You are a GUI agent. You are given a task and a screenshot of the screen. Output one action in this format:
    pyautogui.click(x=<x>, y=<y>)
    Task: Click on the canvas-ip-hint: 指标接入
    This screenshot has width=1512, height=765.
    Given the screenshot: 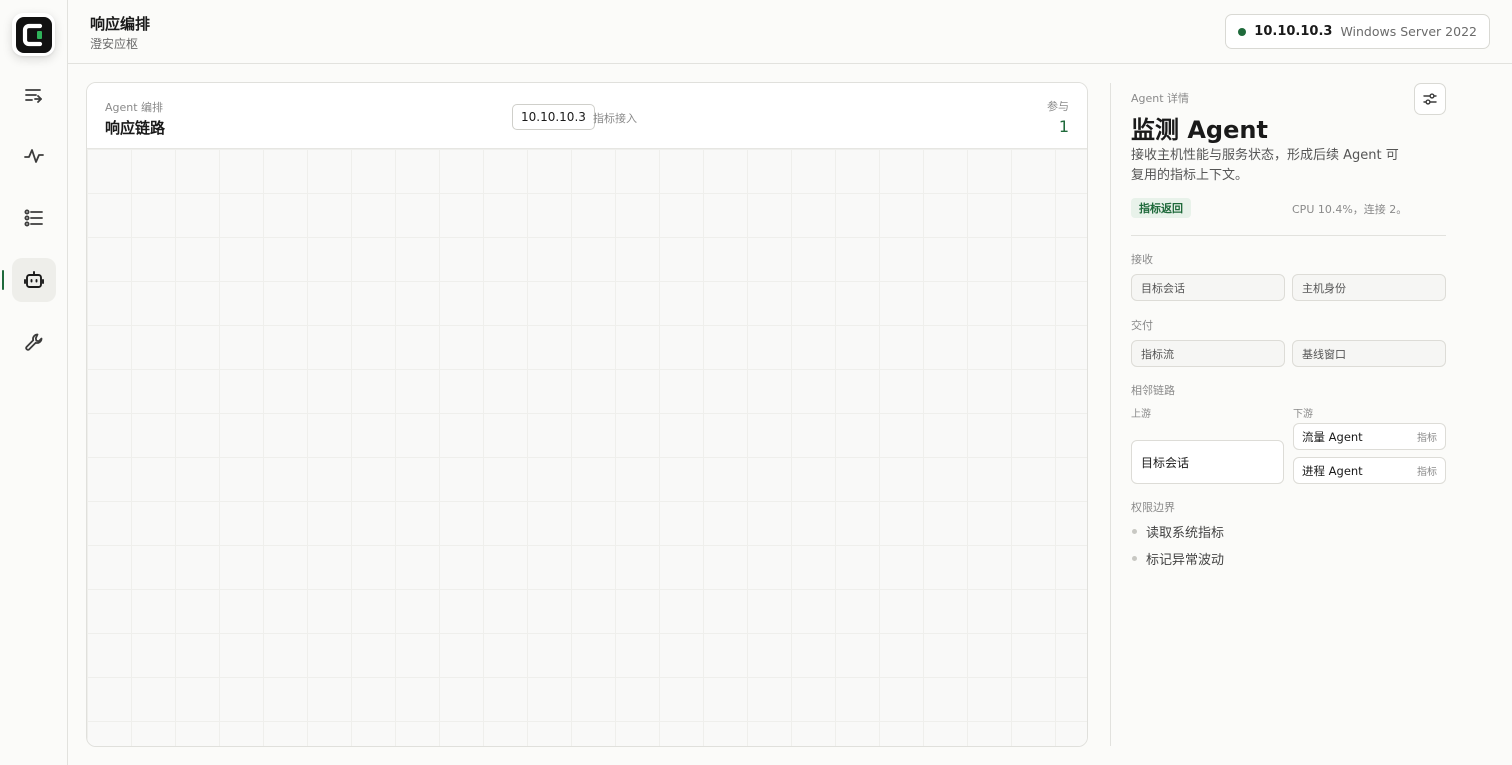 What is the action you would take?
    pyautogui.click(x=615, y=118)
    